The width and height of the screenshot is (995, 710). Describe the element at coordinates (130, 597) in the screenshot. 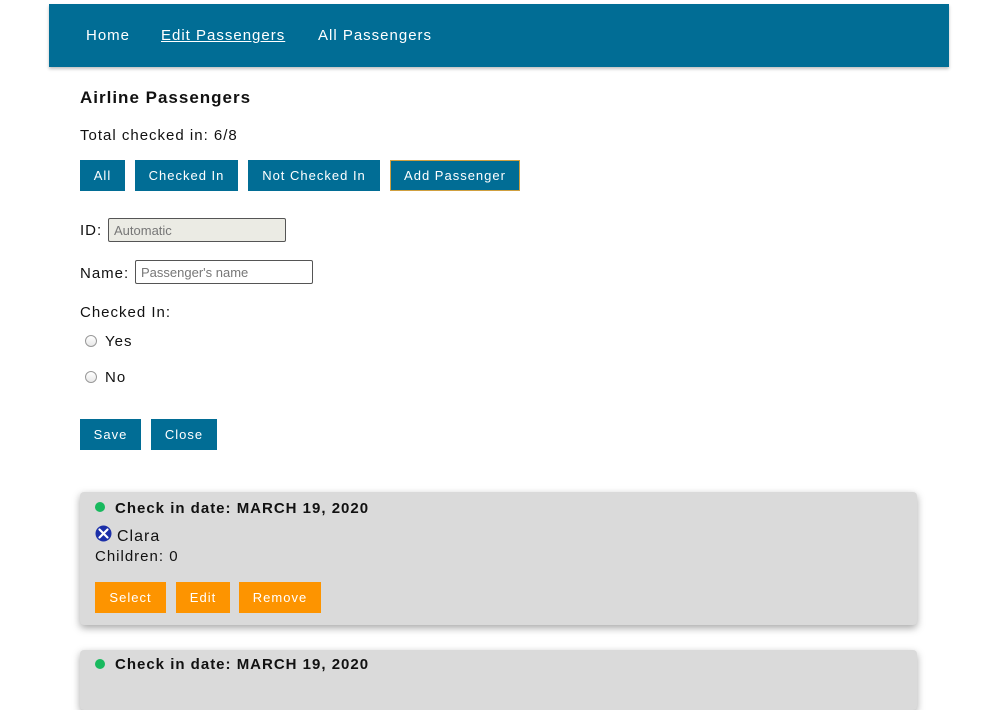

I see `select-button: Select` at that location.